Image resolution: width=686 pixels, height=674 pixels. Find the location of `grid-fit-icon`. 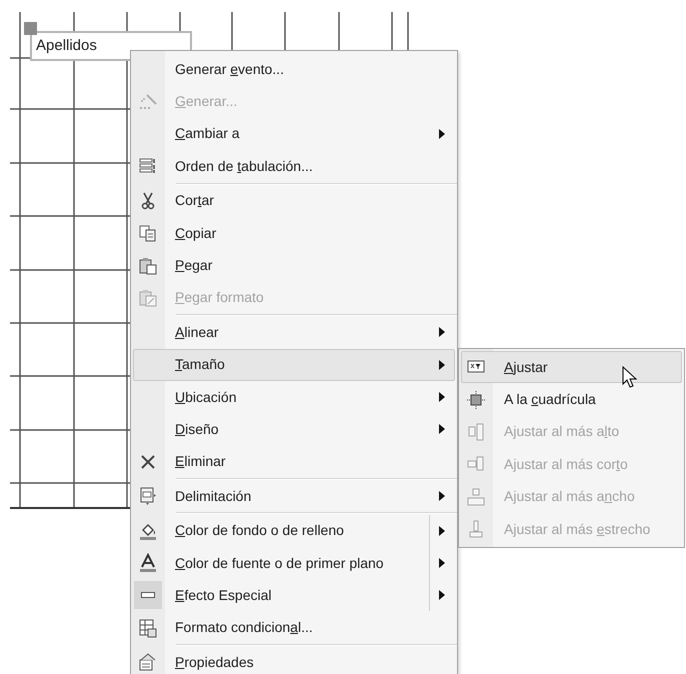

grid-fit-icon is located at coordinates (476, 400).